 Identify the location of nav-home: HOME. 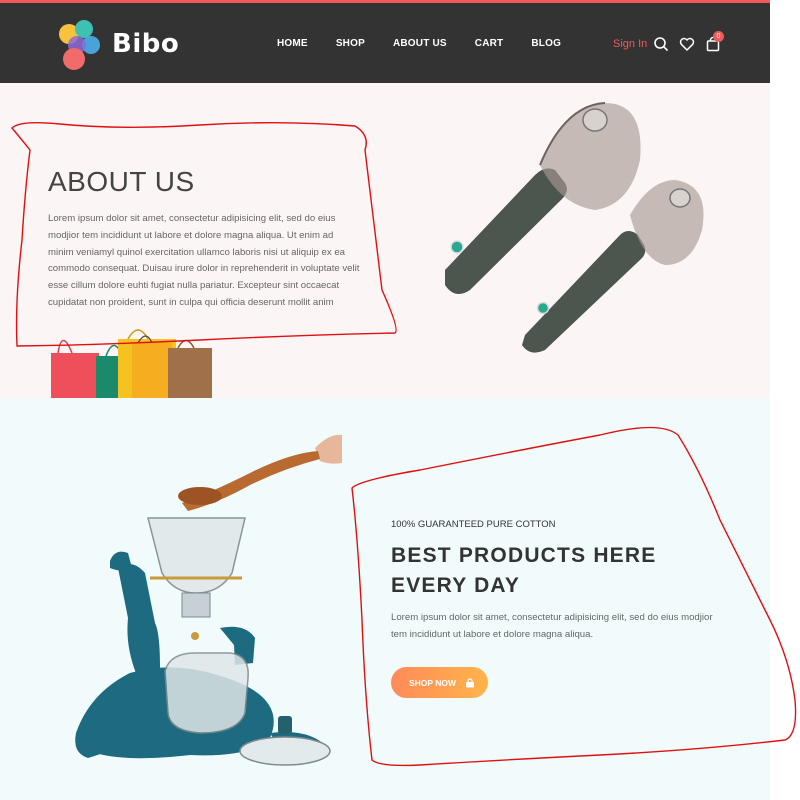
(292, 43).